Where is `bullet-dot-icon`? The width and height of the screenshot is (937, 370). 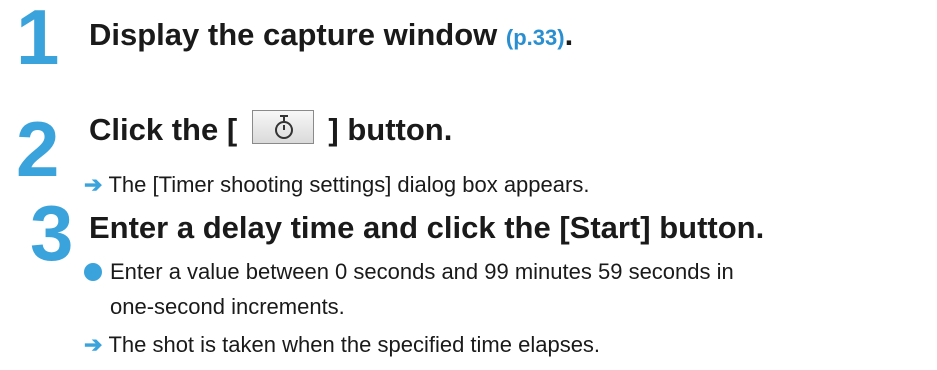
bullet-dot-icon is located at coordinates (93, 272).